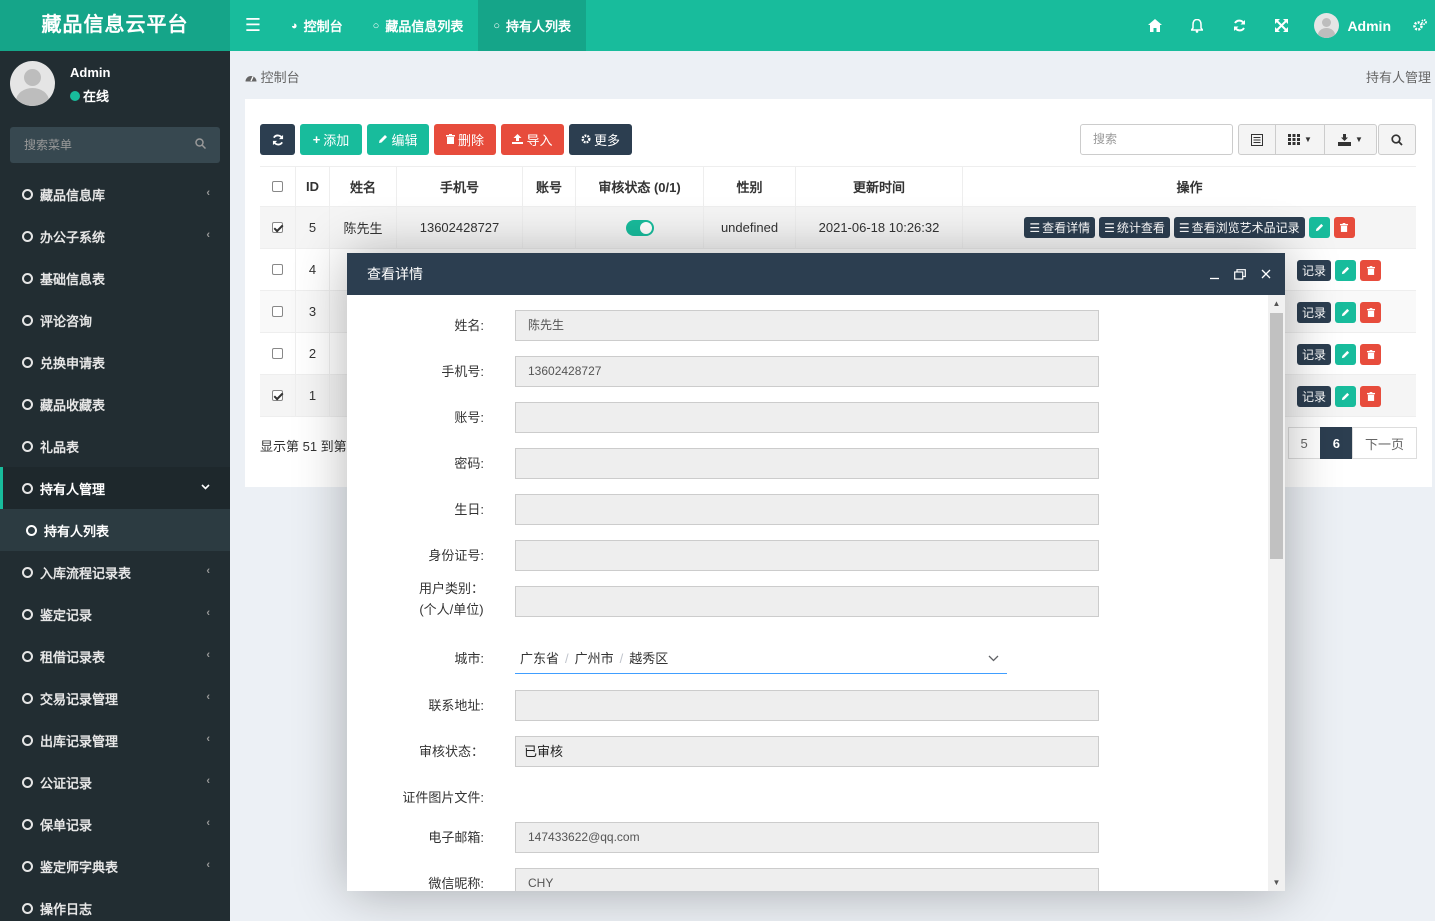  I want to click on col-name: 姓名, so click(363, 186).